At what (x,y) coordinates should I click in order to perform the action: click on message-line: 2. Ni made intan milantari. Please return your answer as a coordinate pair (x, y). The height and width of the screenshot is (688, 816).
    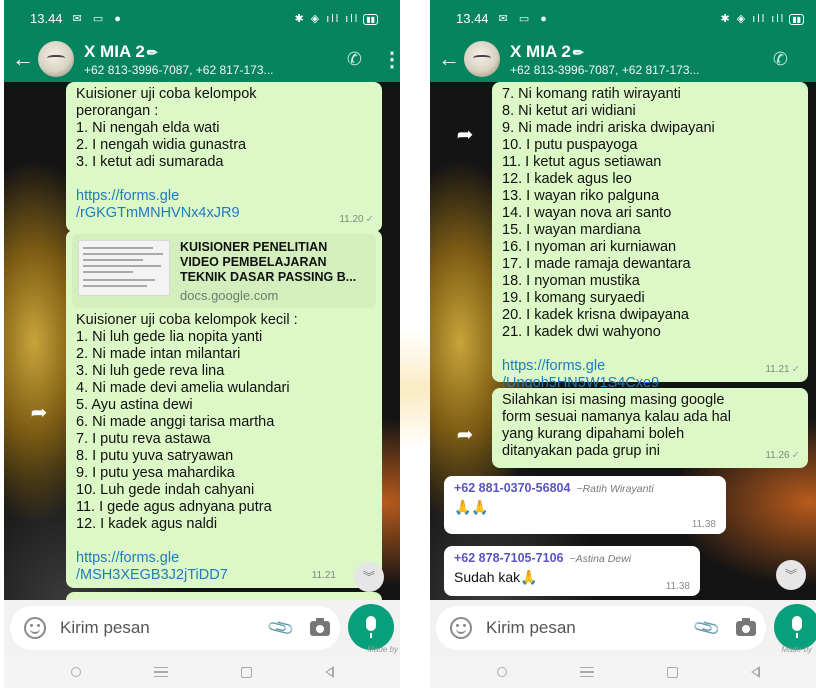
    Looking at the image, I should click on (158, 354).